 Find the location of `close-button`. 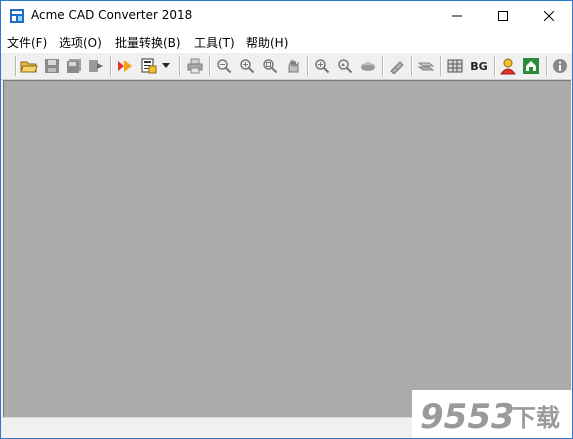

close-button is located at coordinates (549, 16).